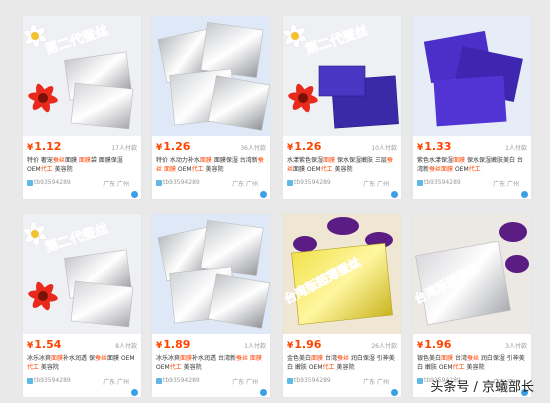  Describe the element at coordinates (308, 344) in the screenshot. I see `price-value: 1.96` at that location.